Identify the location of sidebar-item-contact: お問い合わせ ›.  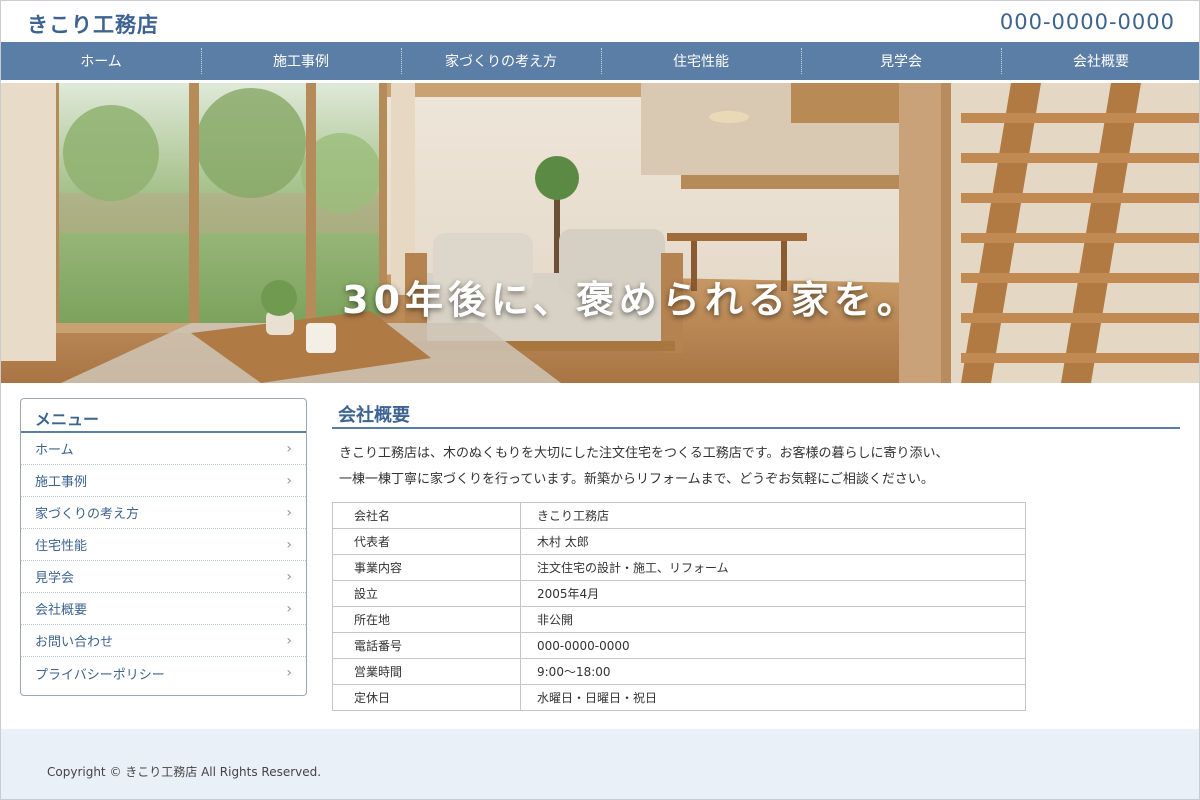
(163, 641).